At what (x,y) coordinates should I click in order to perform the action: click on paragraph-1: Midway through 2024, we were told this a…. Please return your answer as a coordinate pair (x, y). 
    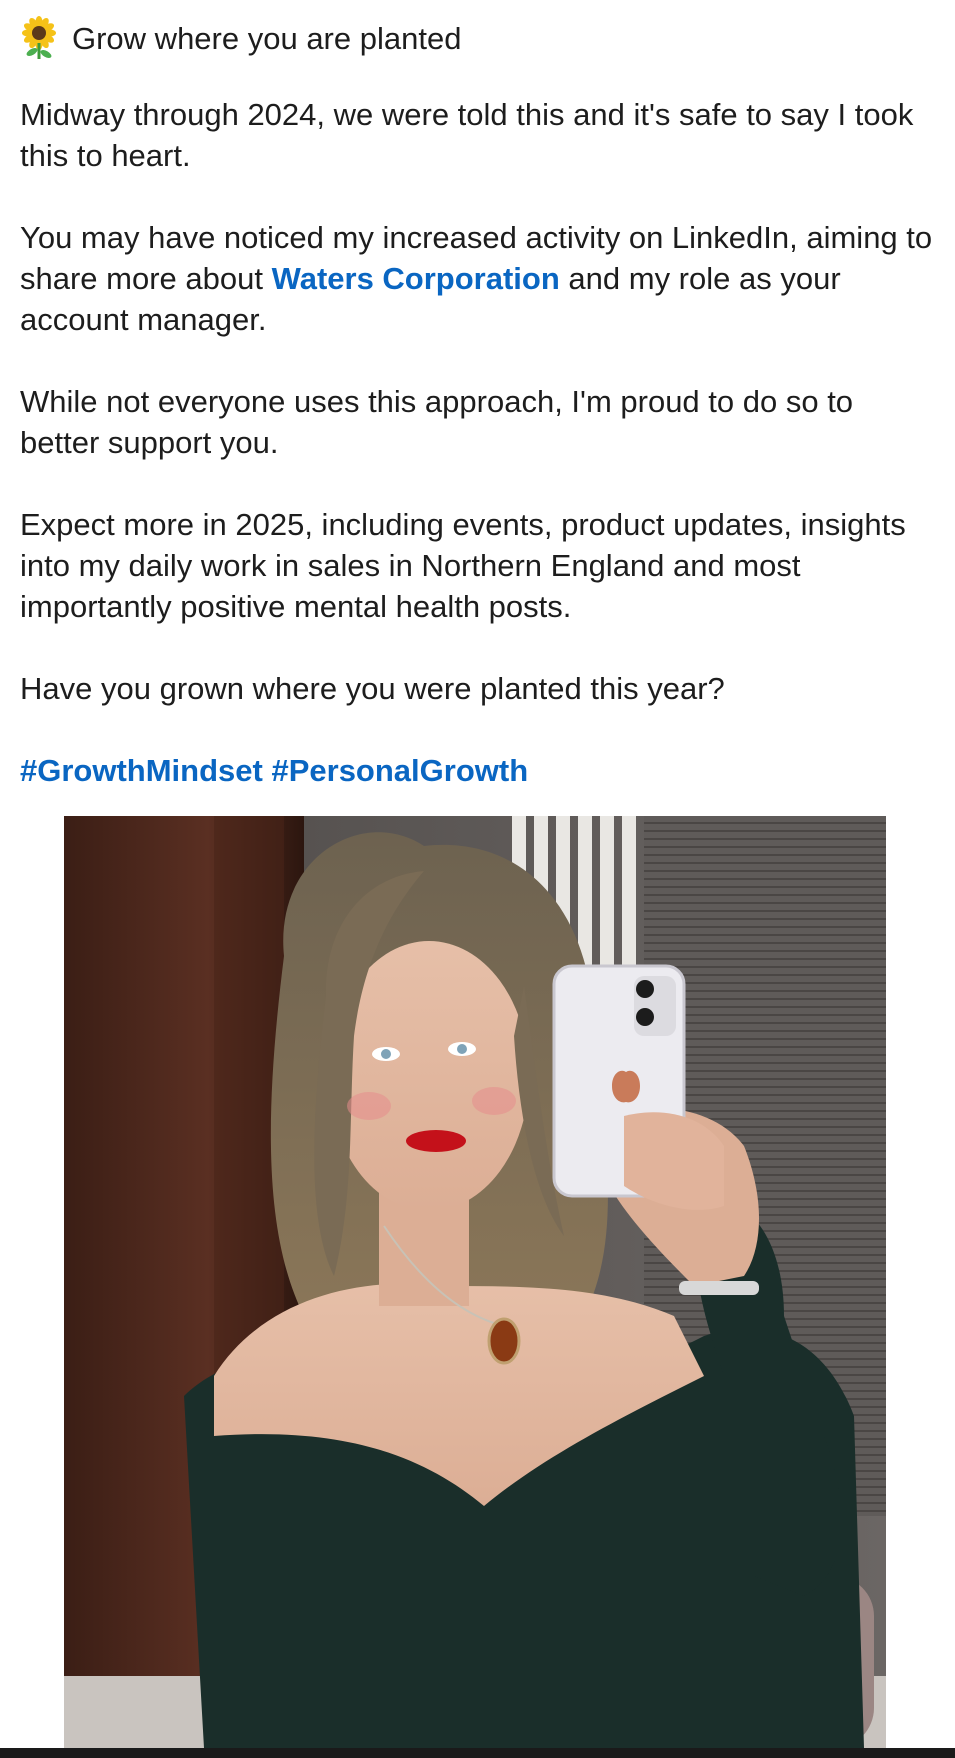
    Looking at the image, I should click on (467, 135).